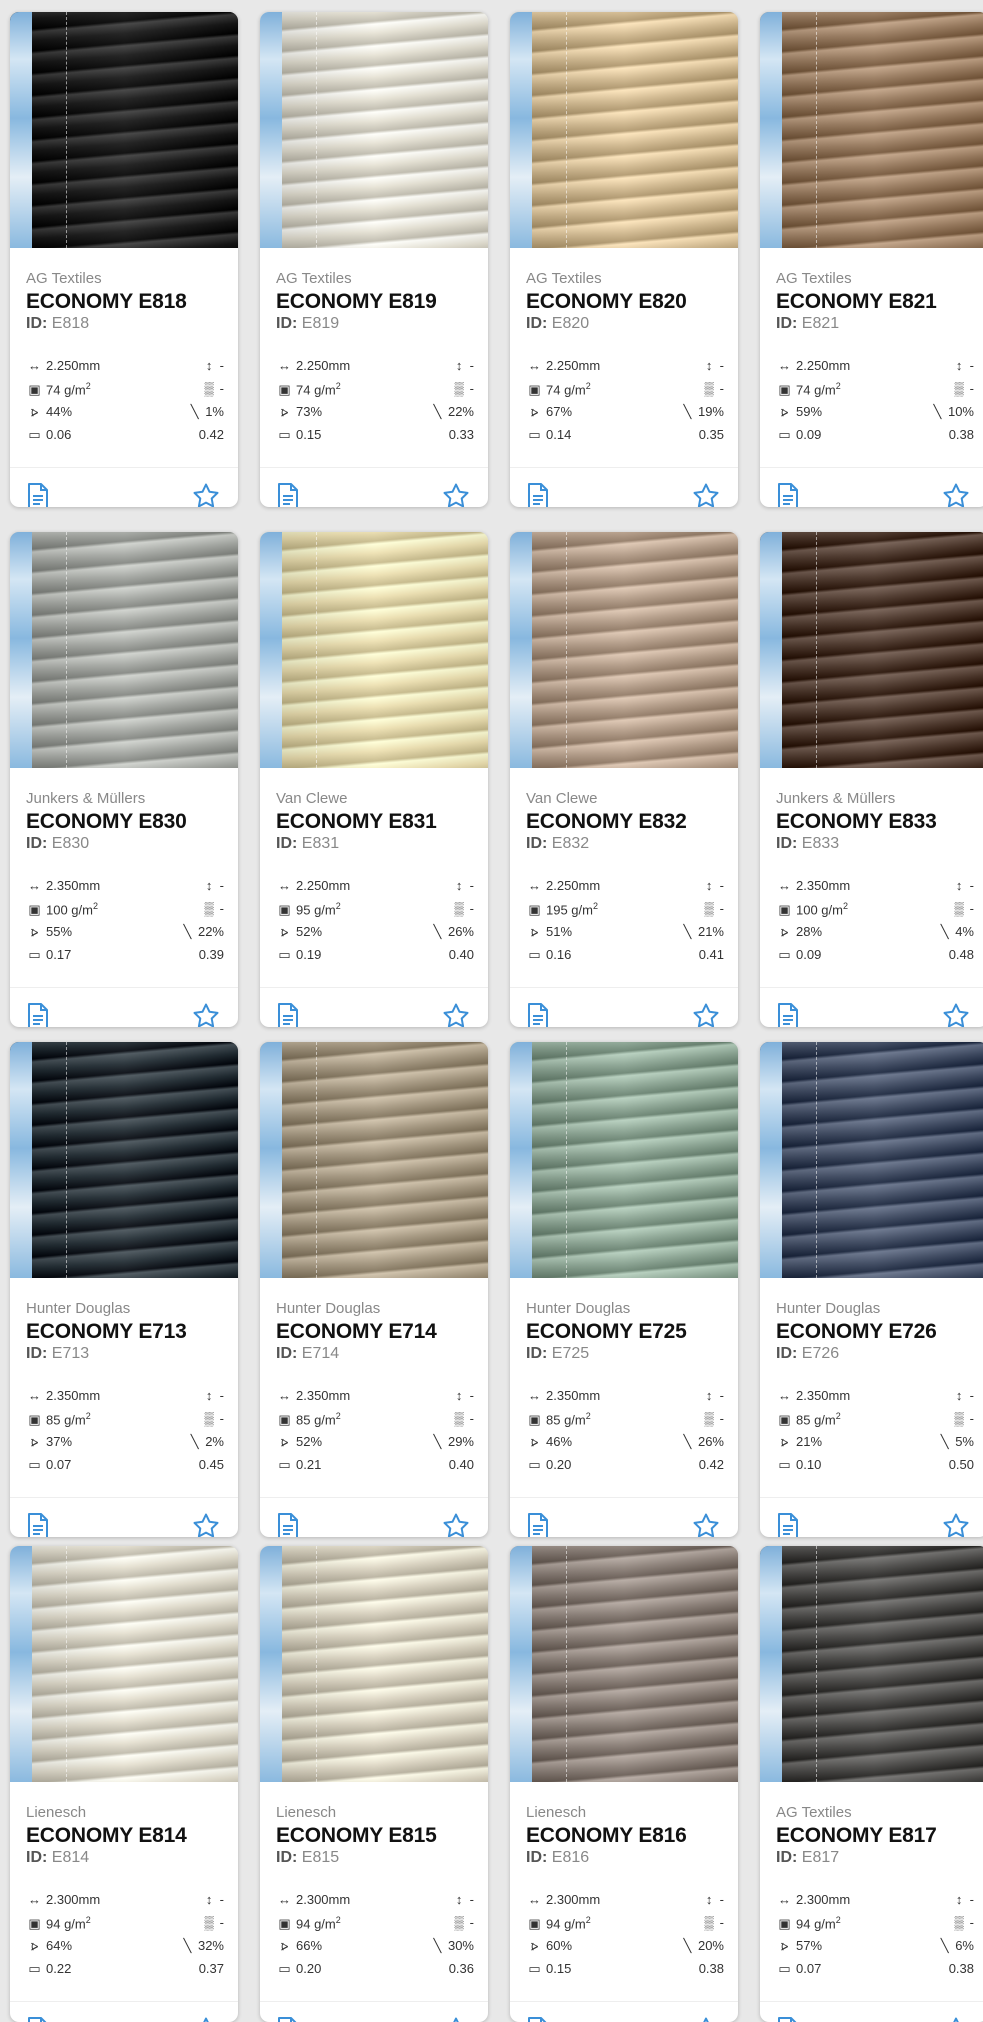 This screenshot has height=2022, width=983. I want to click on weight-icon: ▣, so click(34, 1924).